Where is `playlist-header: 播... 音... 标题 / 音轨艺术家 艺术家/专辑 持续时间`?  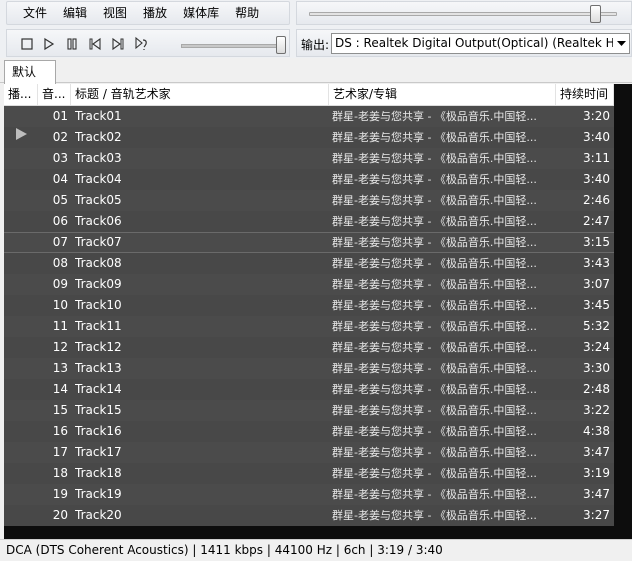 playlist-header: 播... 音... 标题 / 音轨艺术家 艺术家/专辑 持续时间 is located at coordinates (309, 95).